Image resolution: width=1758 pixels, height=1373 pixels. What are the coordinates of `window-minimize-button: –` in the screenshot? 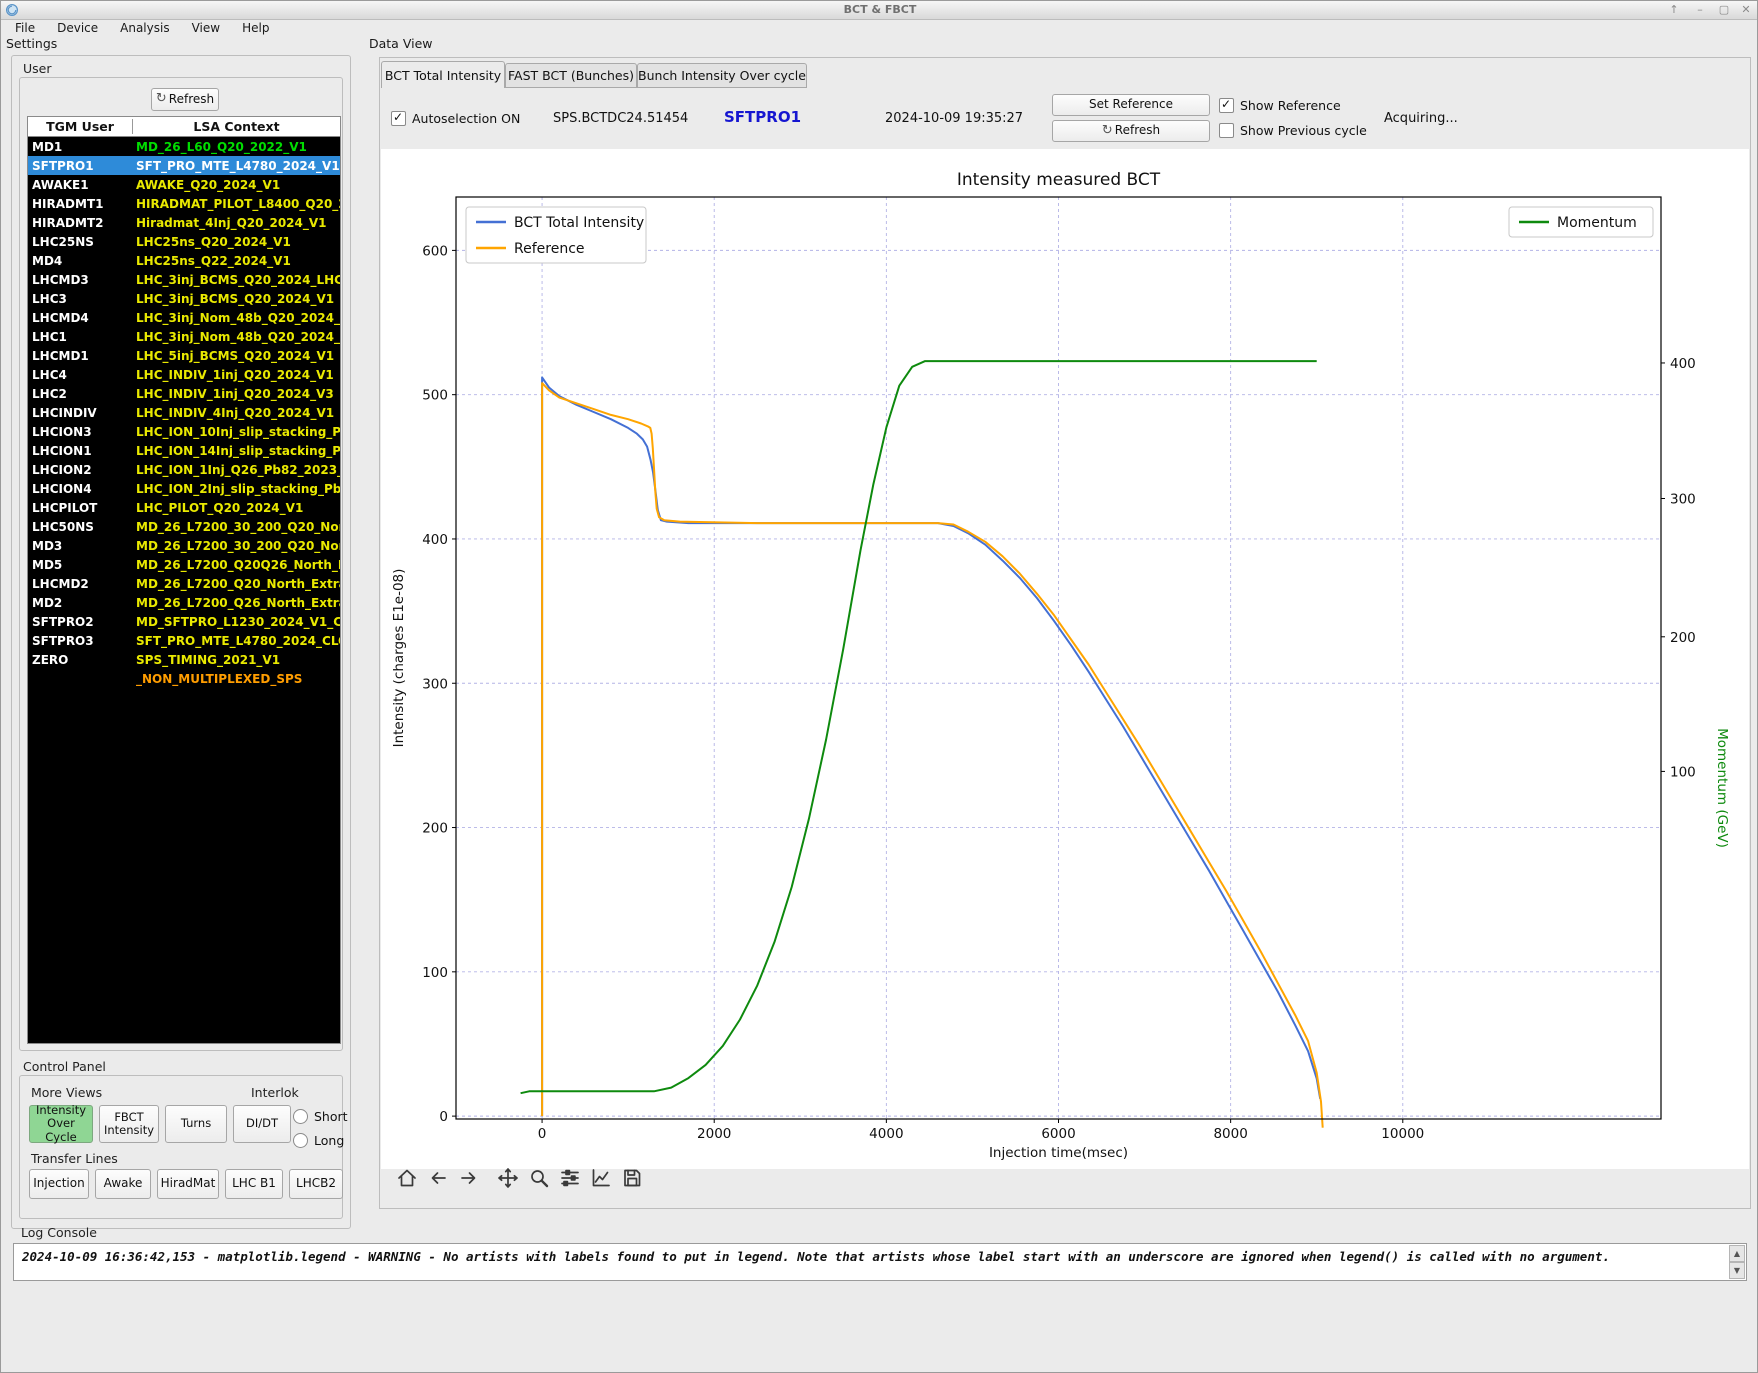 It's located at (1700, 9).